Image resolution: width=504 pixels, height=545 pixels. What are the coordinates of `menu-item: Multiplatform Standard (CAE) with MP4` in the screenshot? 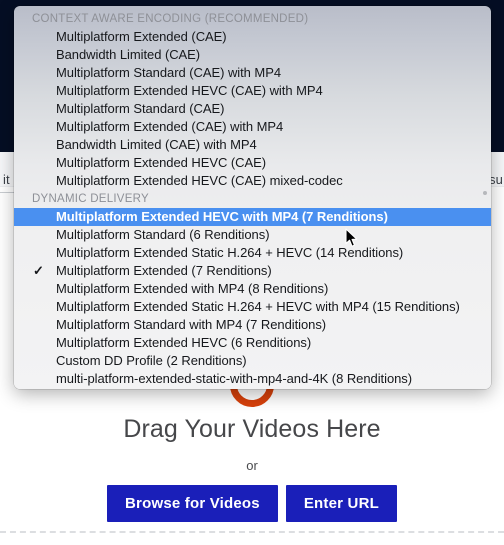 It's located at (252, 73).